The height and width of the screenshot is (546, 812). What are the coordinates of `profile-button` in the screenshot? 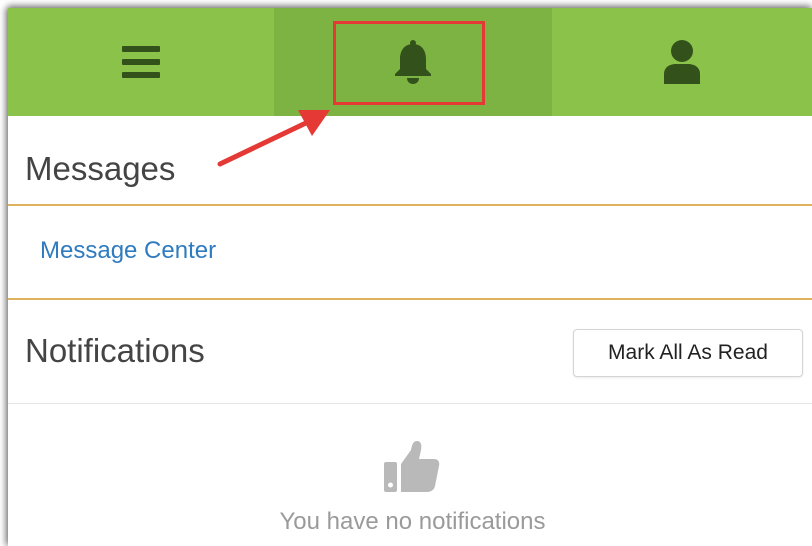 It's located at (682, 62).